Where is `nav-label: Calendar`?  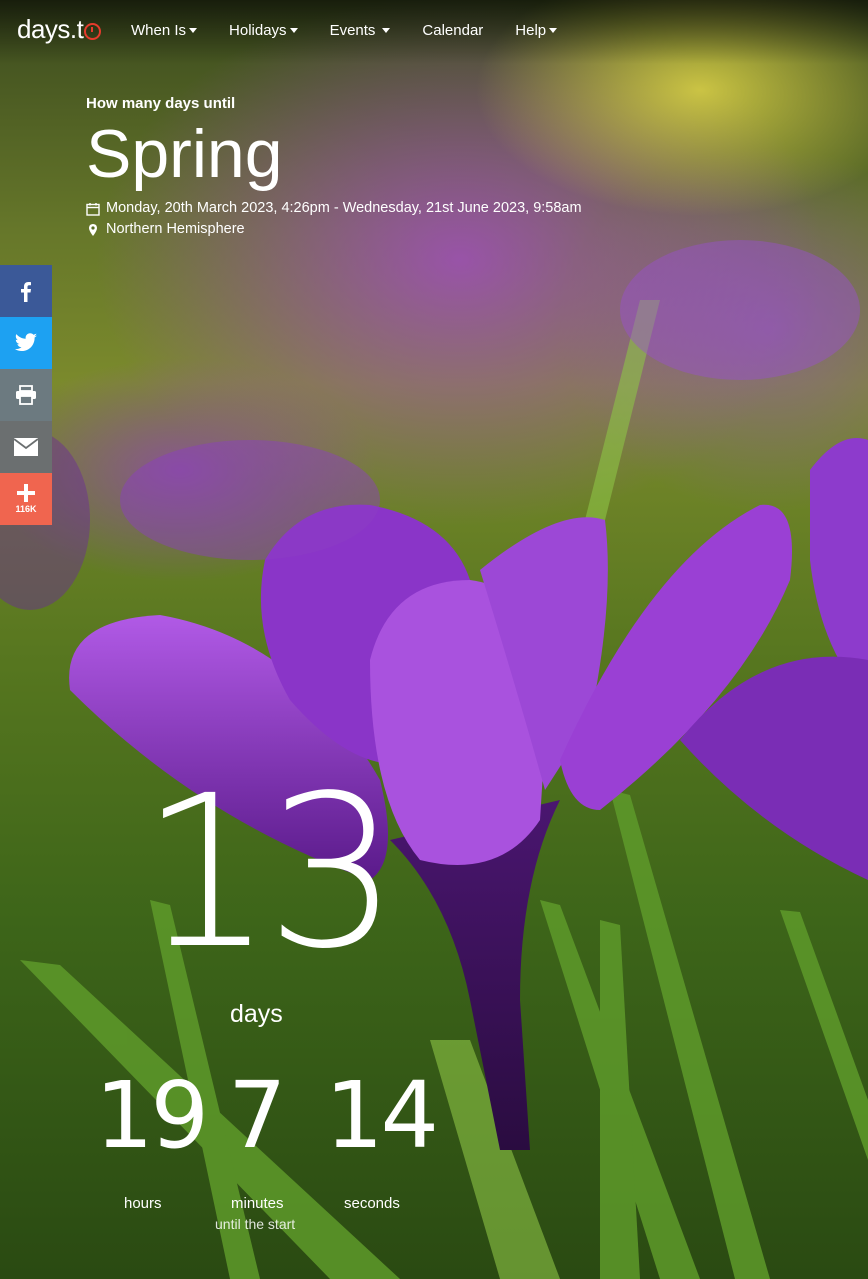
nav-label: Calendar is located at coordinates (453, 30).